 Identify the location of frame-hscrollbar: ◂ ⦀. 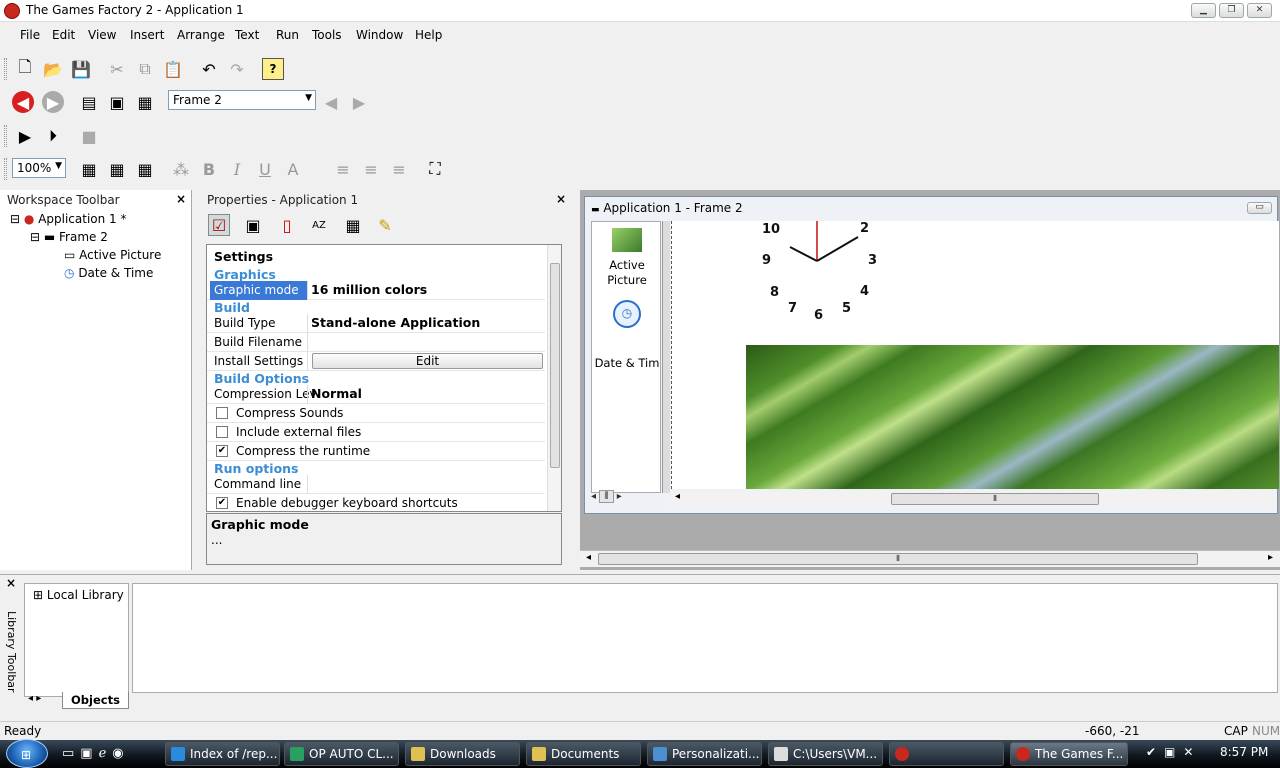
(974, 499).